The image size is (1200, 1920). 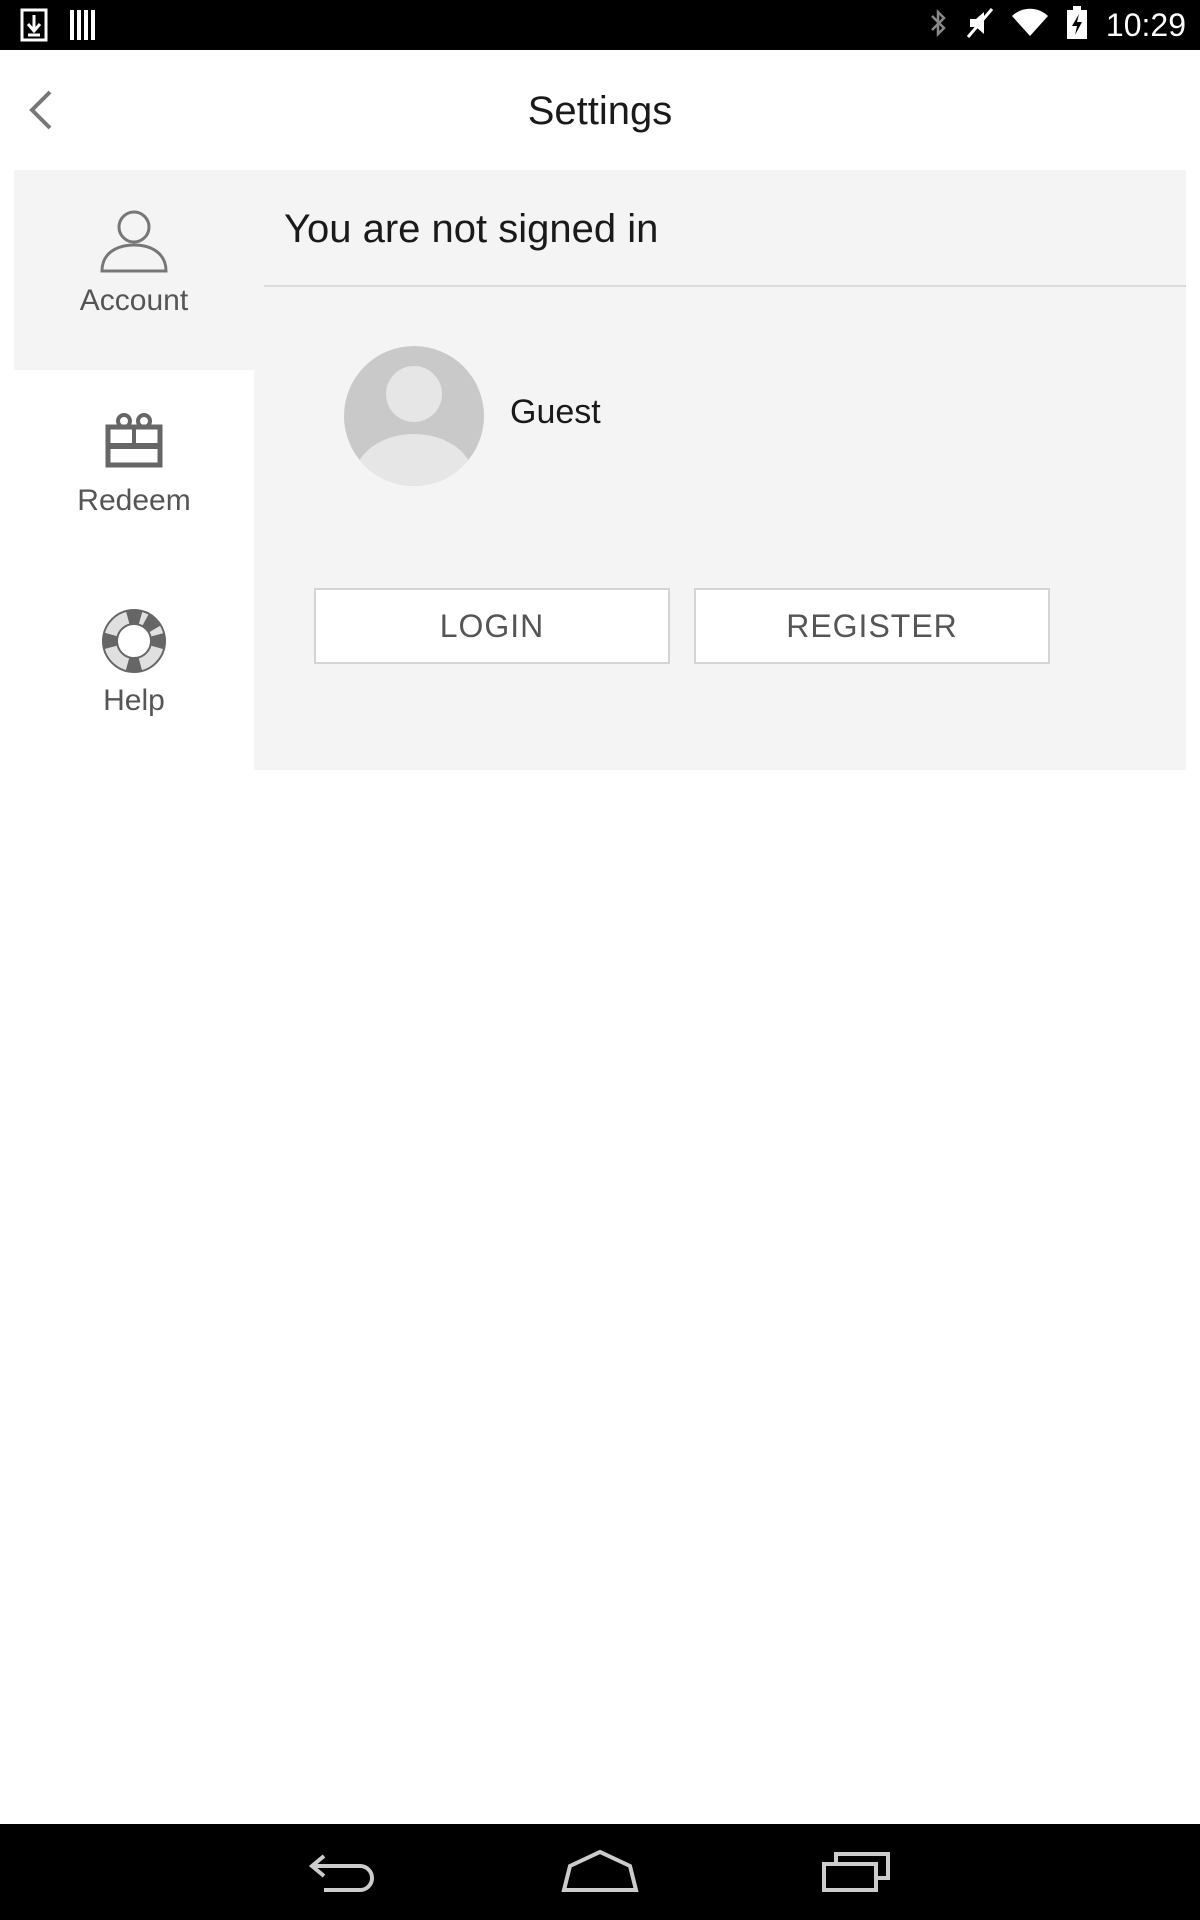 I want to click on sidebar-item-account: Account, so click(x=134, y=270).